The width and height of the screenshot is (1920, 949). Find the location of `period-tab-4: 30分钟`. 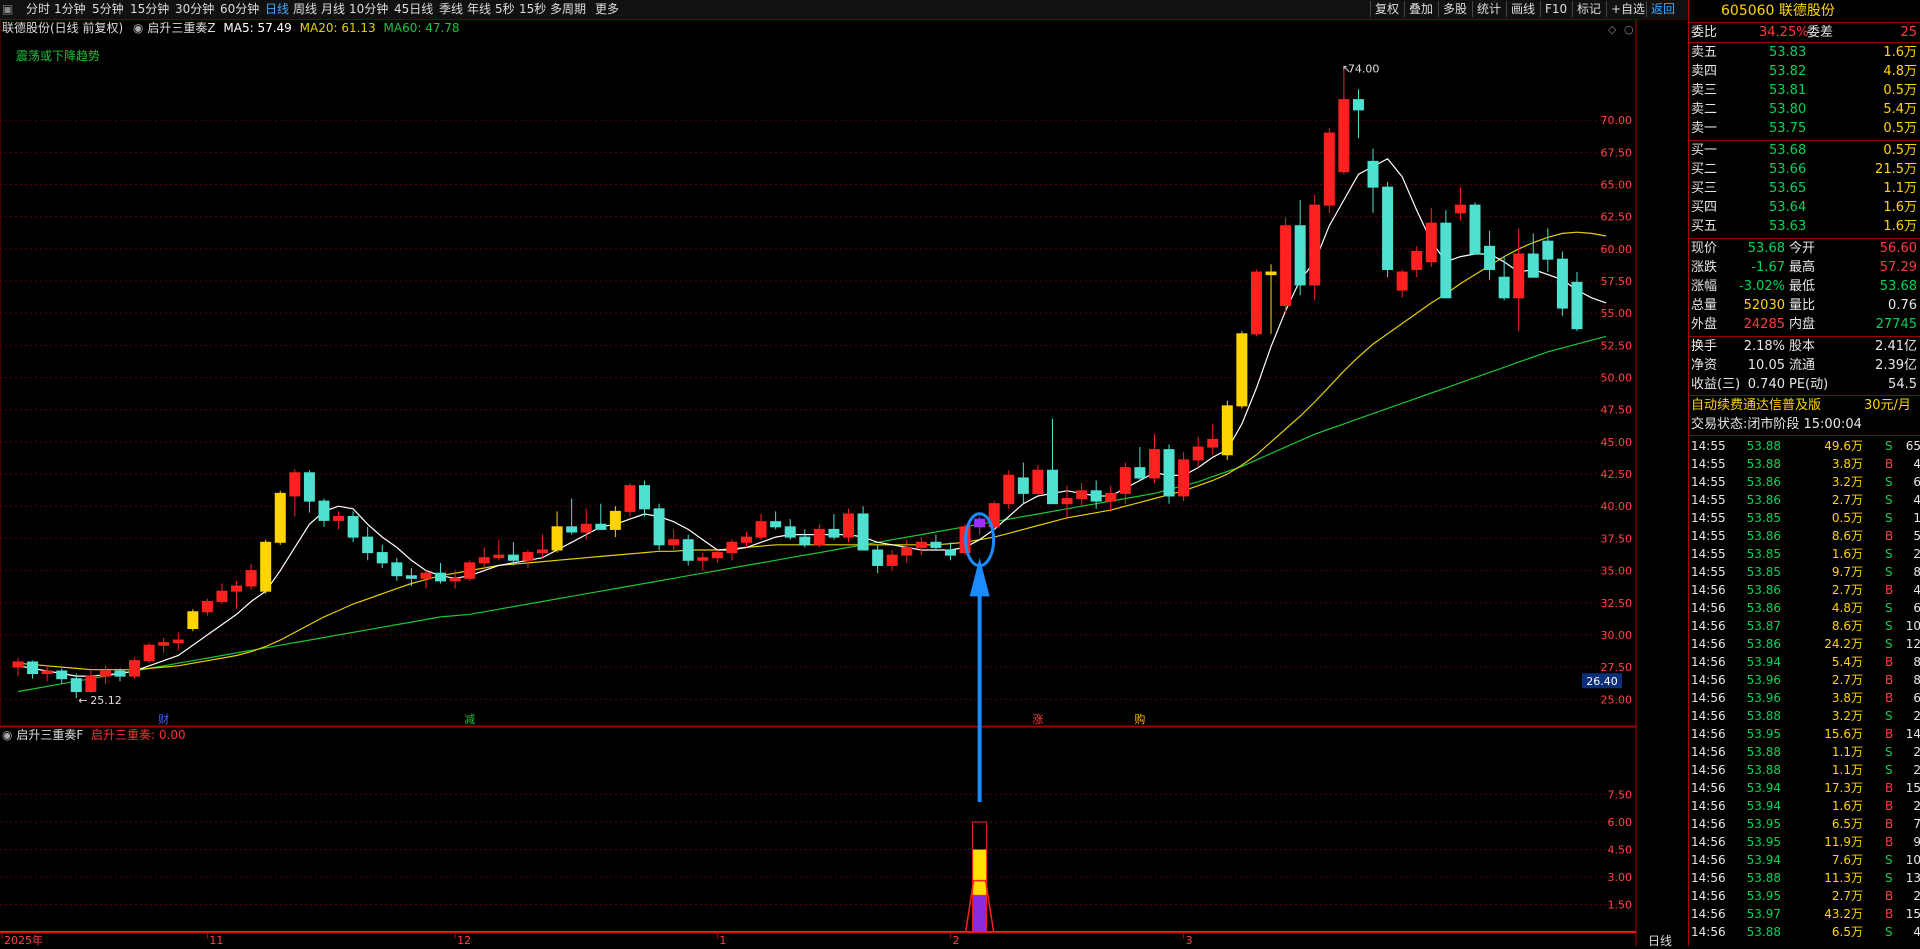

period-tab-4: 30分钟 is located at coordinates (194, 9).